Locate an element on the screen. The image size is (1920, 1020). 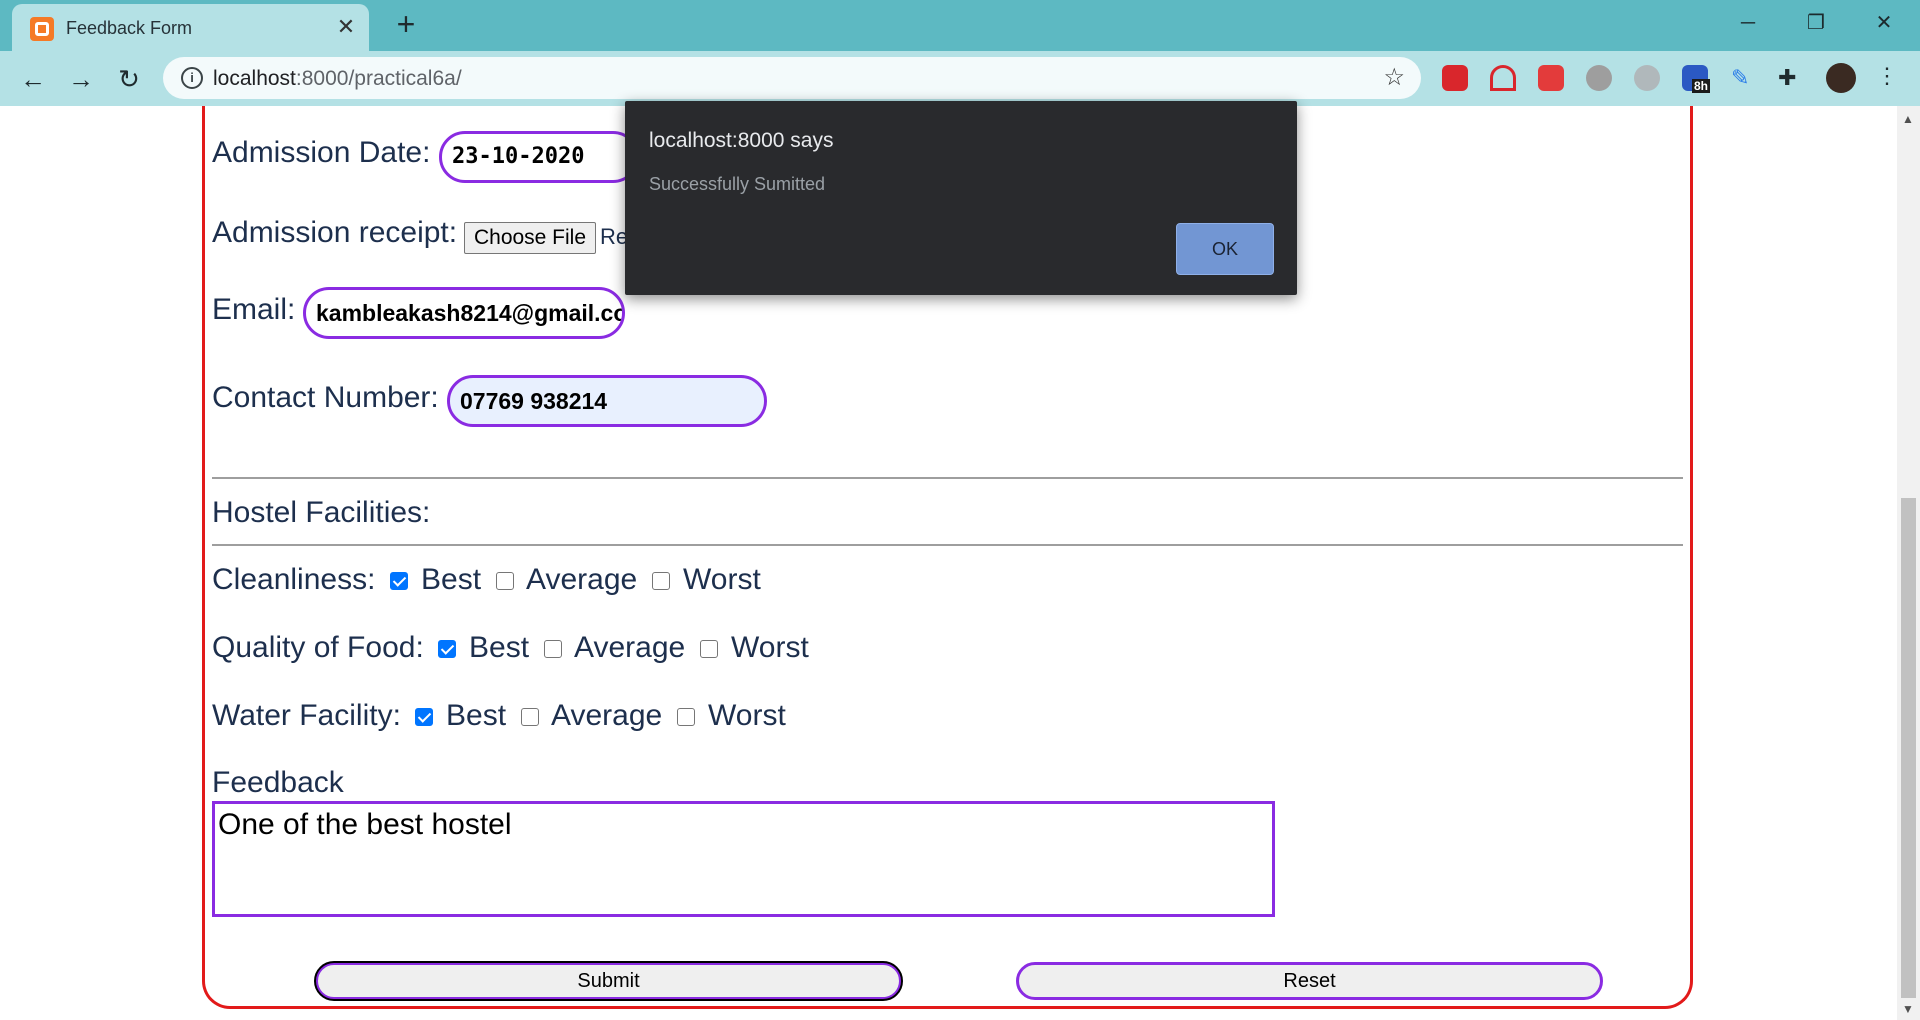
alert-message: Successfully Sumitted is located at coordinates (737, 184).